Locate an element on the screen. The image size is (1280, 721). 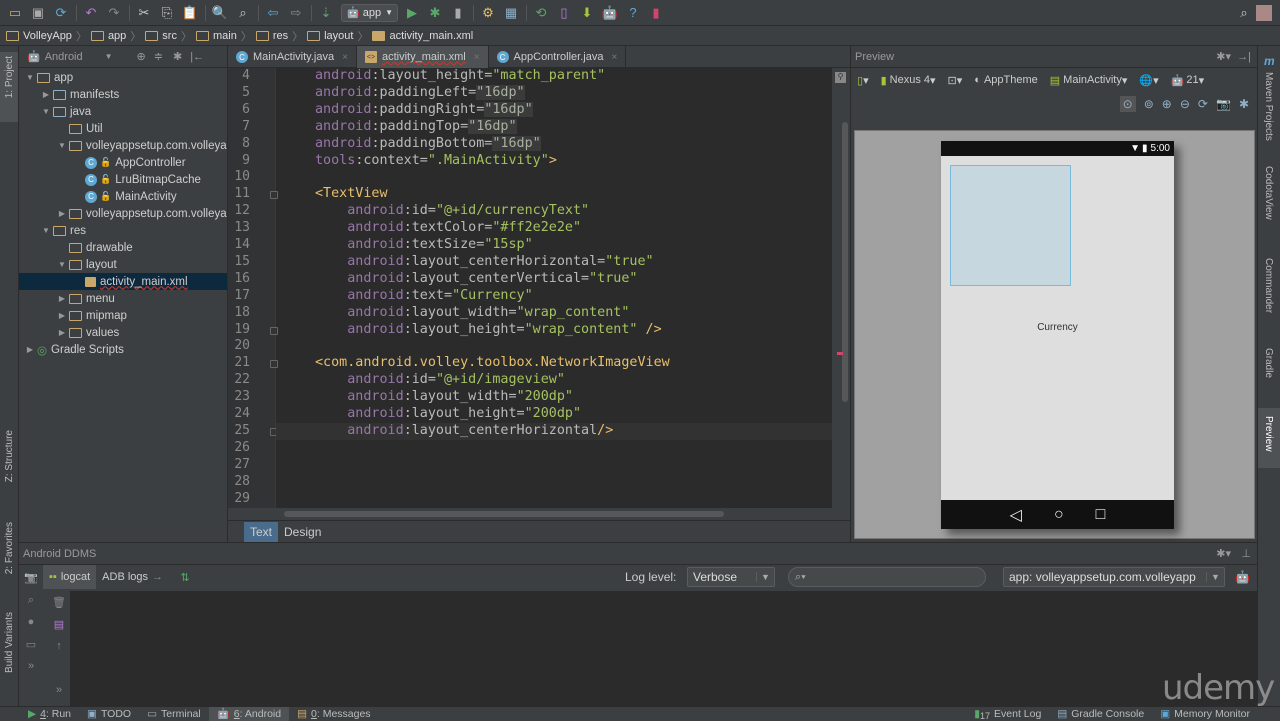
settings-icon: ✱▾ is located at coordinates (1223, 56).